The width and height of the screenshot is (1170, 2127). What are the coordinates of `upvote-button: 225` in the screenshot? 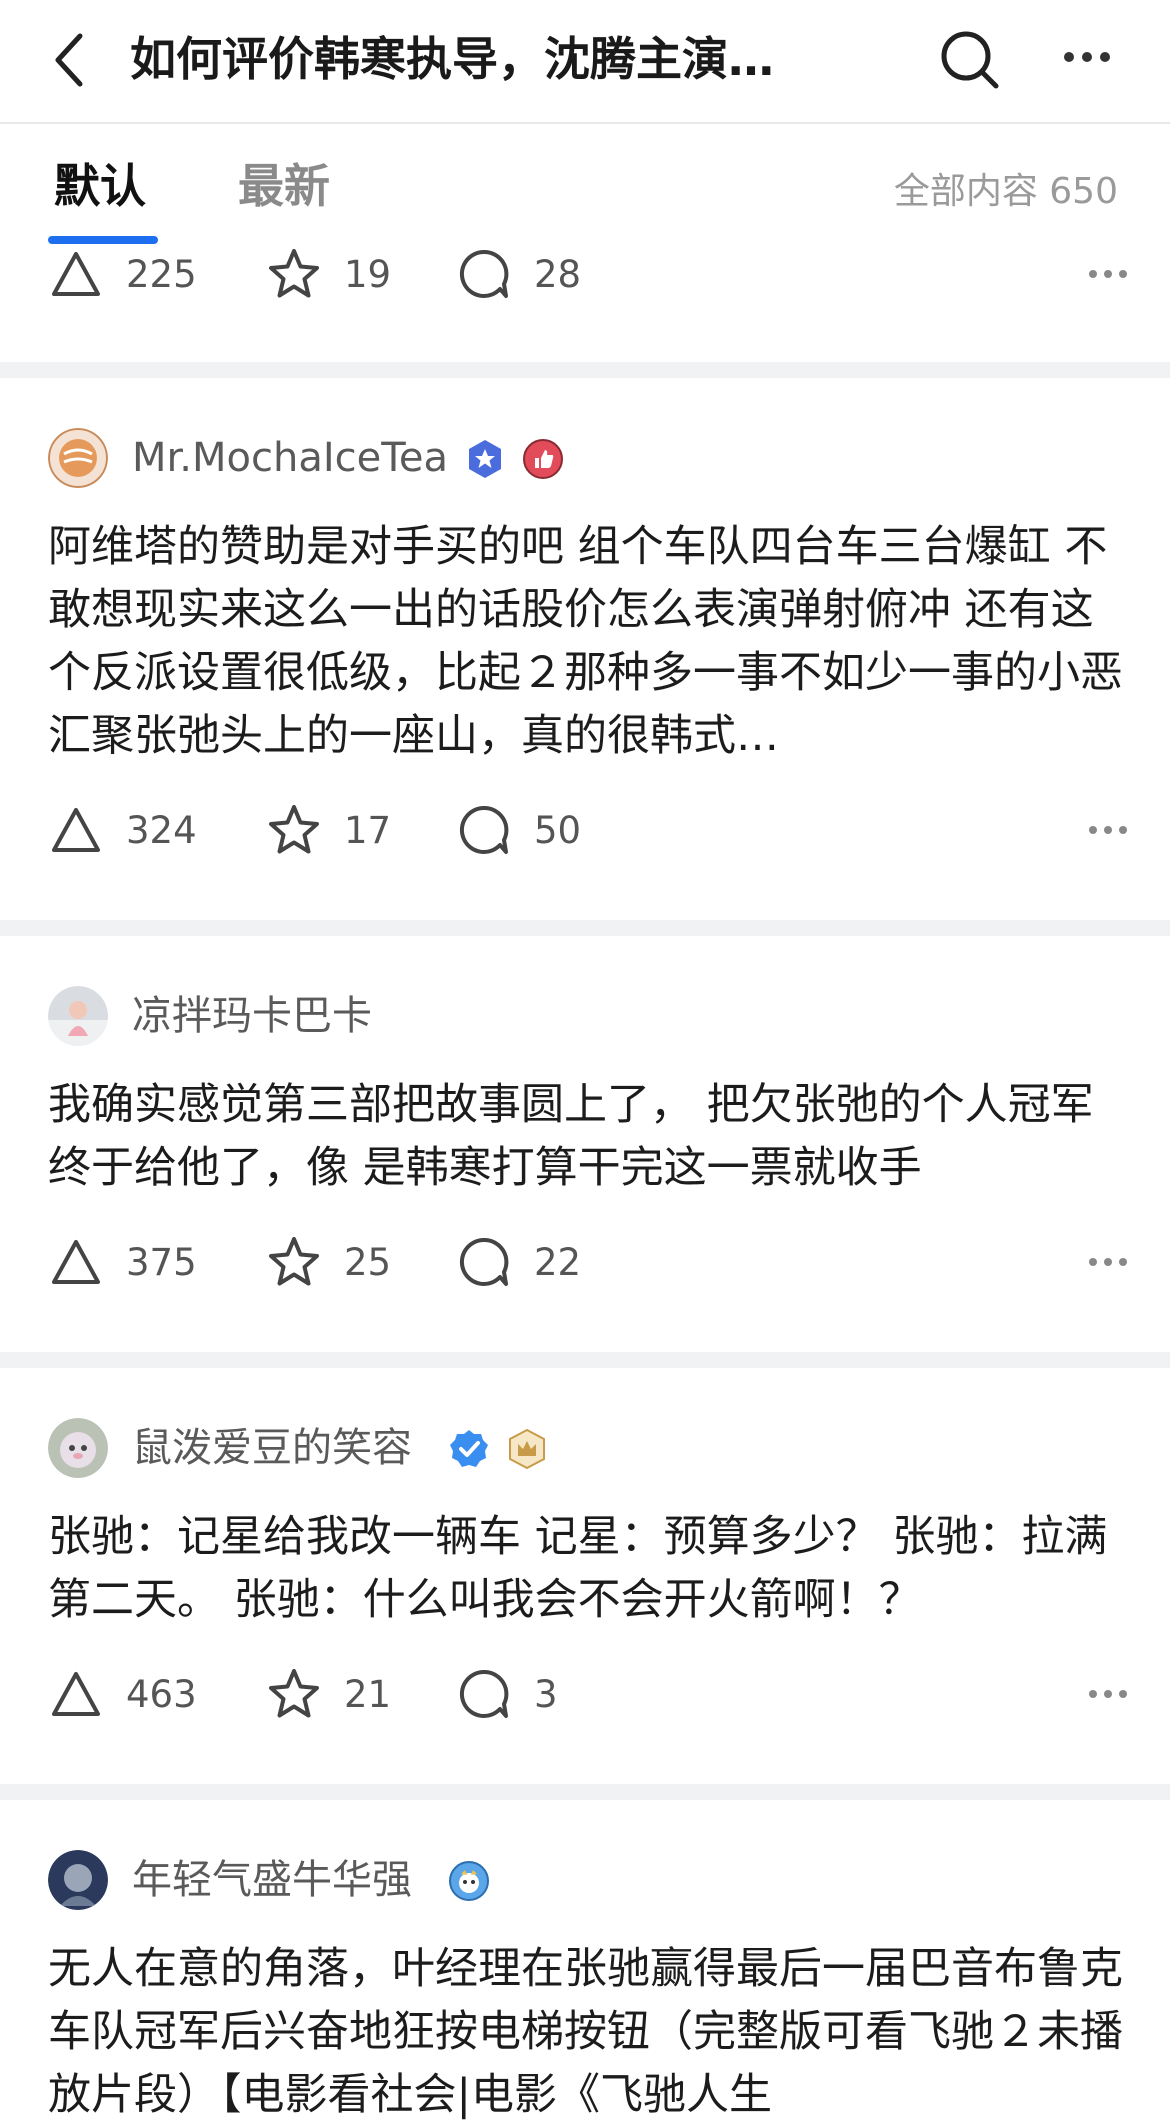 It's located at (122, 274).